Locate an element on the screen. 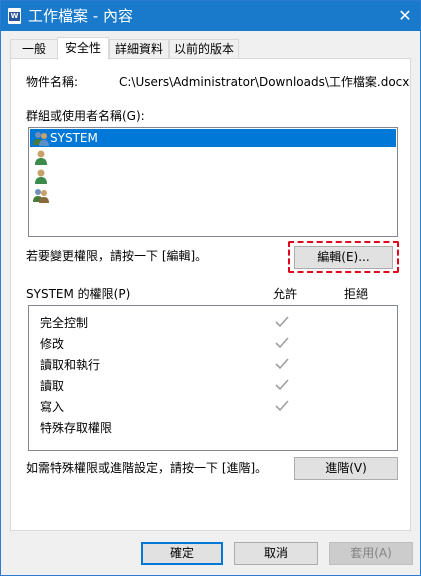  permission-row: 完全控制 is located at coordinates (213, 323).